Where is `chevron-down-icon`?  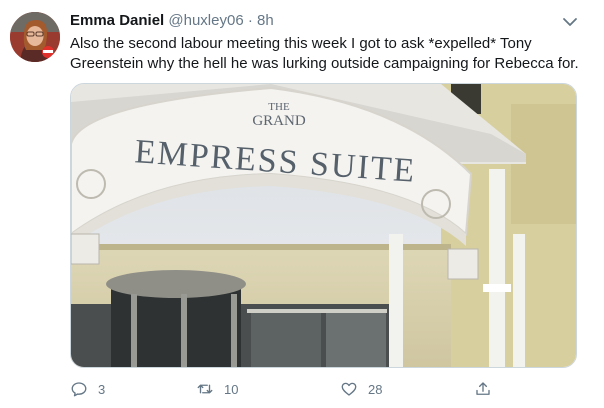 chevron-down-icon is located at coordinates (570, 22).